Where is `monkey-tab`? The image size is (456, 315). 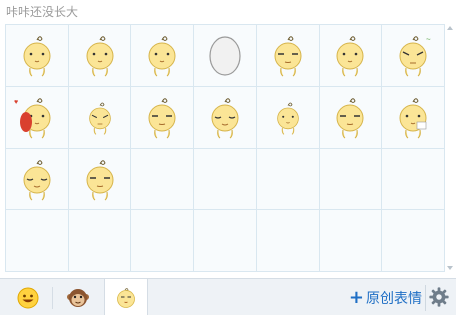
monkey-tab is located at coordinates (78, 297).